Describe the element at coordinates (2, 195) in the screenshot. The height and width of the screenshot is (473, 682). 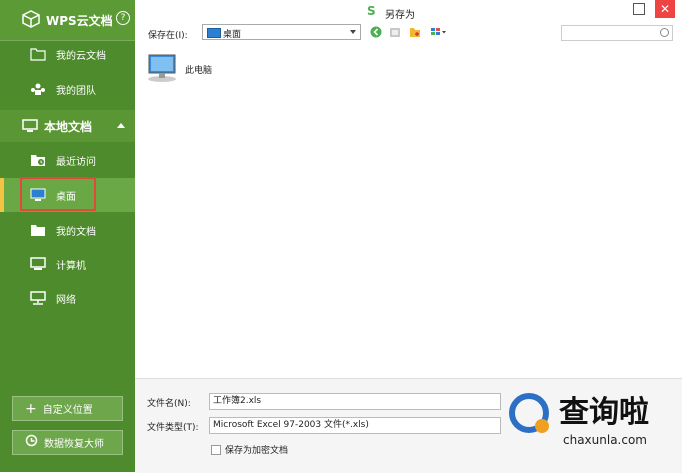
I see `active-indicator` at that location.